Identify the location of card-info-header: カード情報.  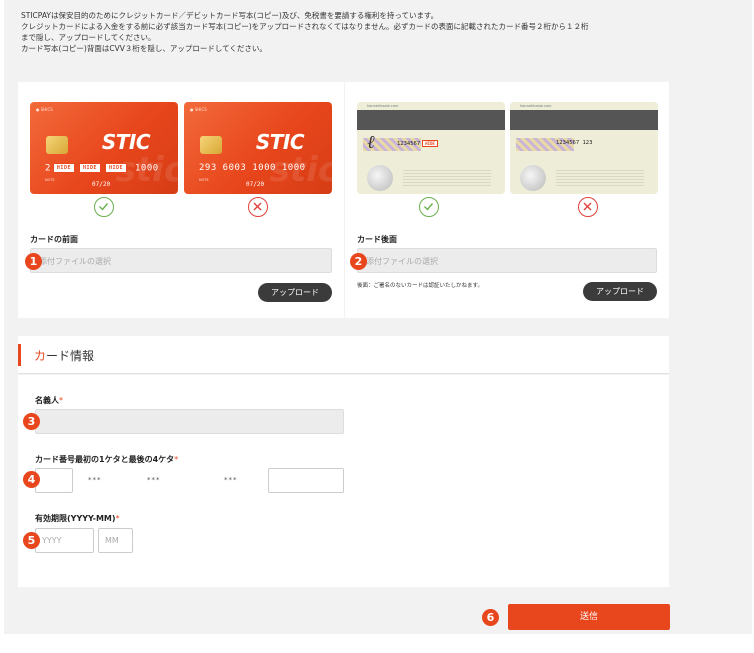
(343, 355).